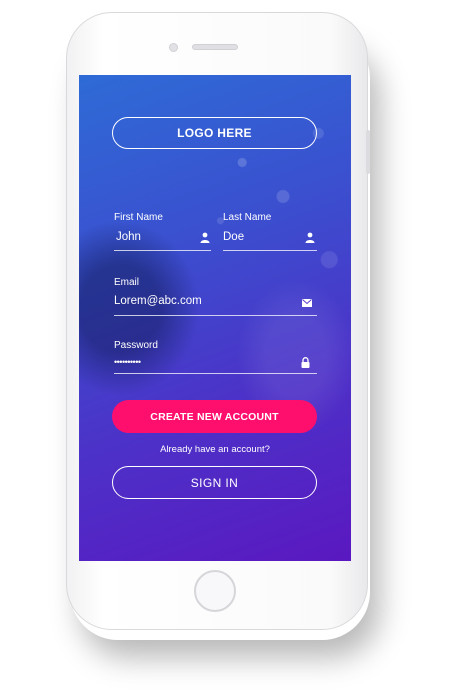  What do you see at coordinates (305, 362) in the screenshot?
I see `lock-icon` at bounding box center [305, 362].